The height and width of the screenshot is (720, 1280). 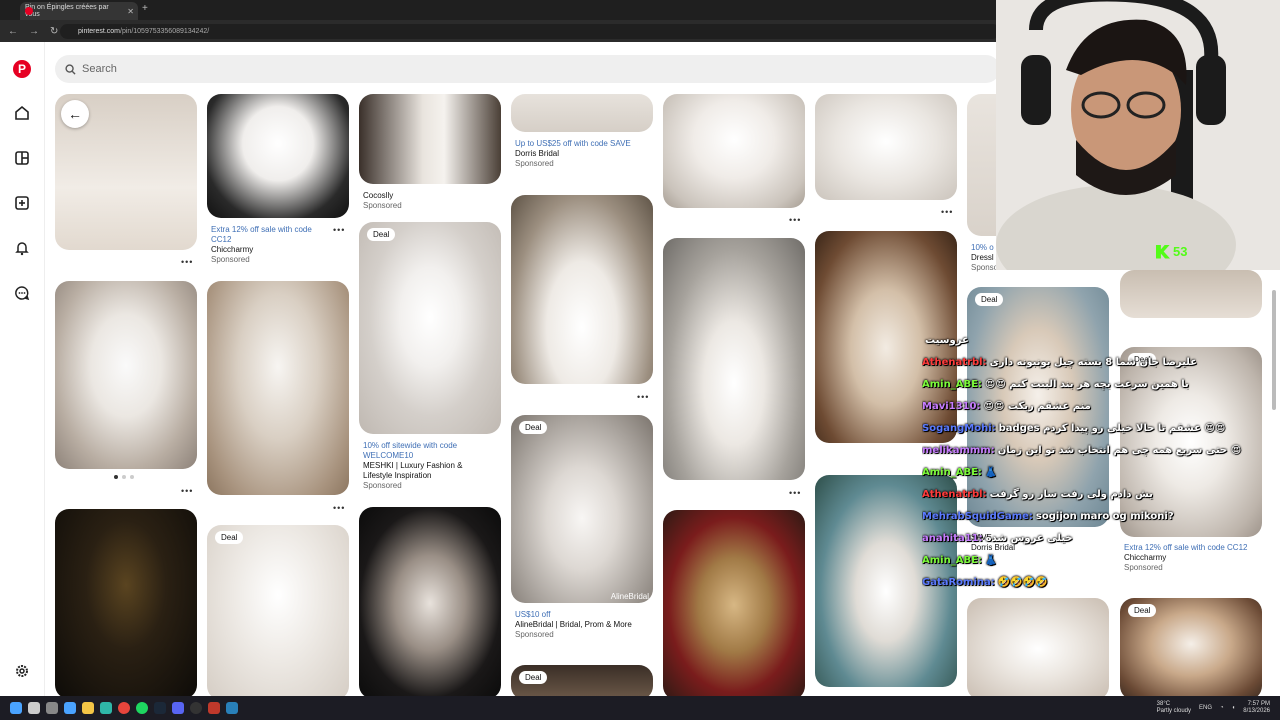 I want to click on bell-icon, so click(x=22, y=248).